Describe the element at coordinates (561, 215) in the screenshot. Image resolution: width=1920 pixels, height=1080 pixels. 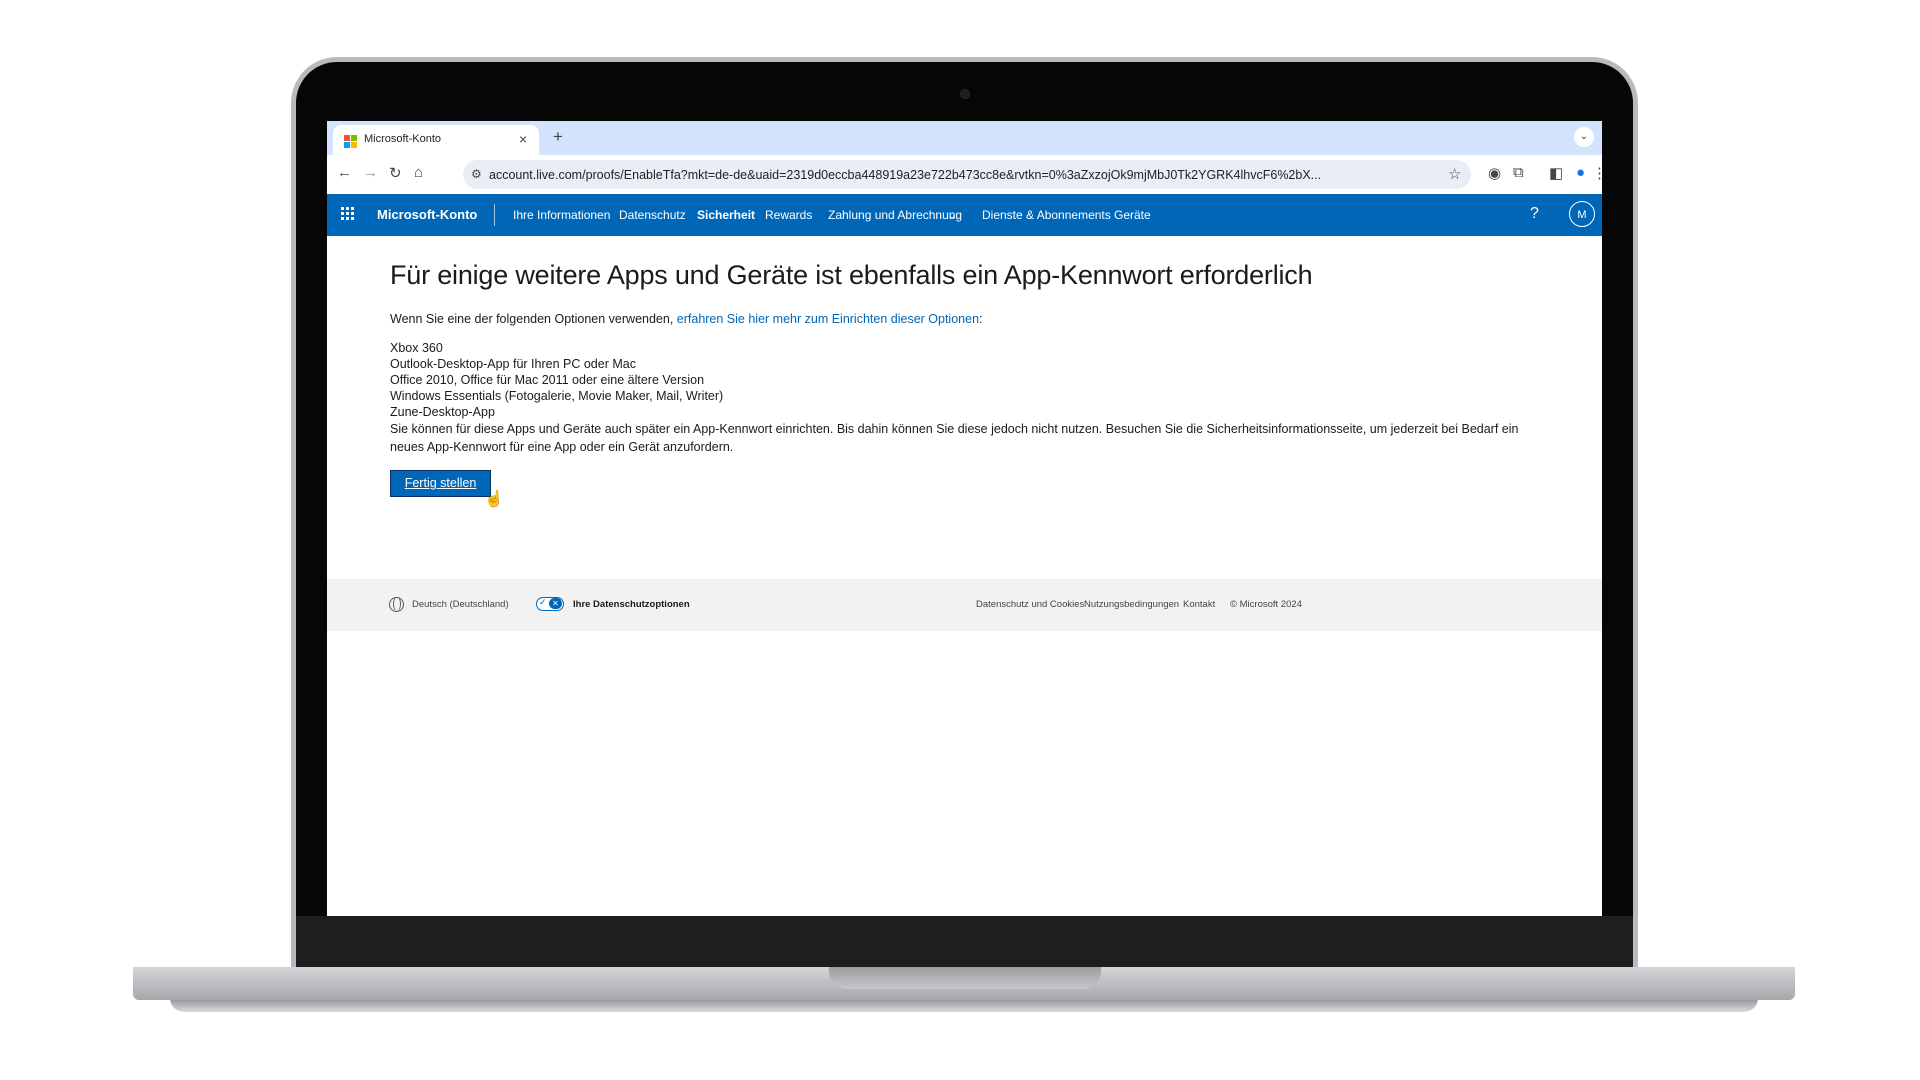
I see `nav-item-ihre-informationen: Ihre Informationen` at that location.